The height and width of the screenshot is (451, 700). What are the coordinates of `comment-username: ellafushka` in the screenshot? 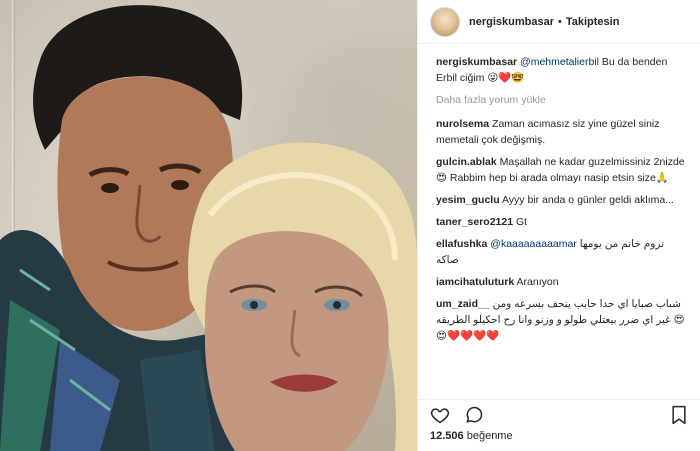 It's located at (461, 244).